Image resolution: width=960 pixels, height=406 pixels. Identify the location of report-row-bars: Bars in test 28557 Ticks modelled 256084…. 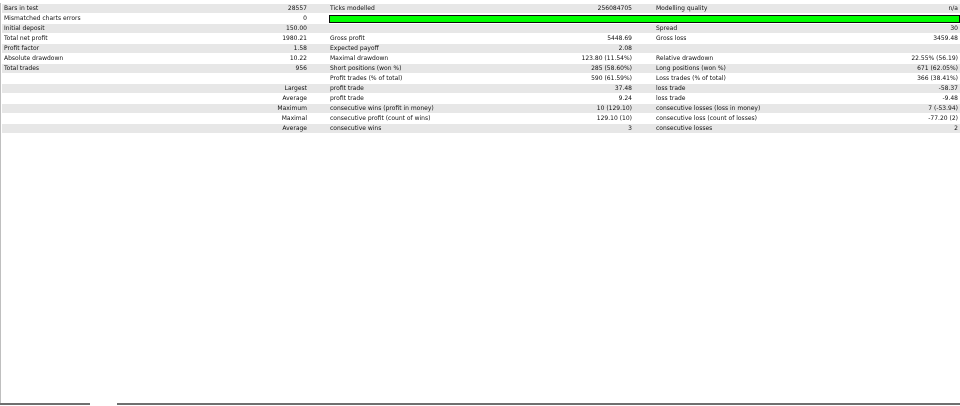
(481, 8).